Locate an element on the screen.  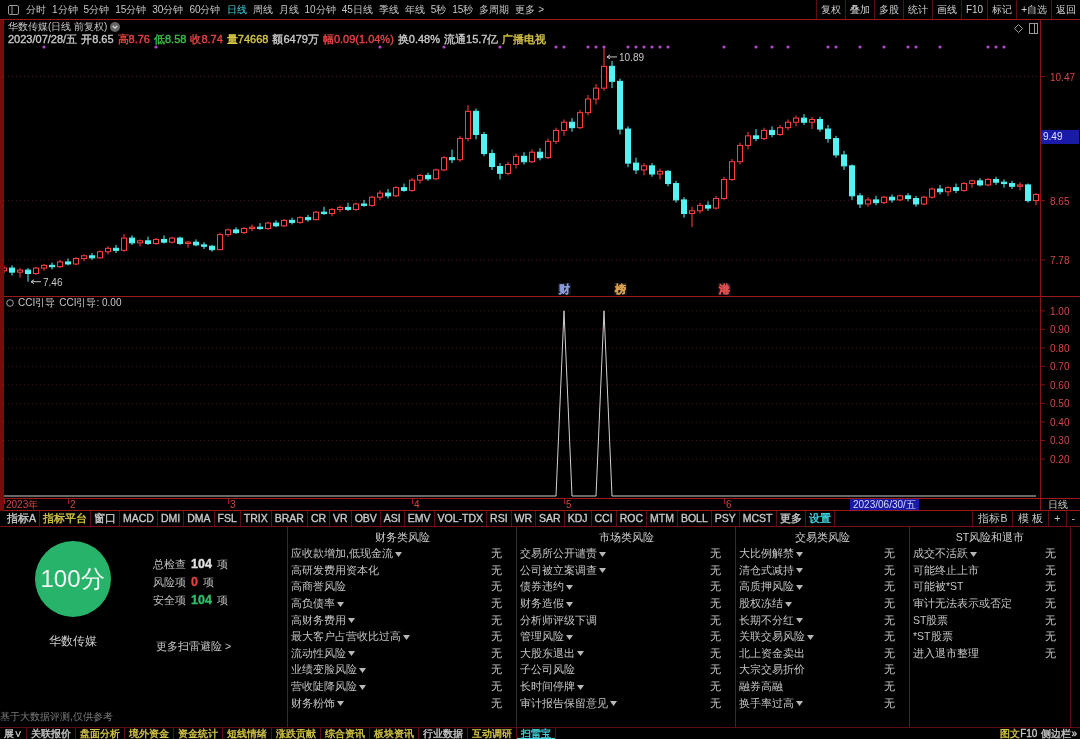
indicator-tab: ASI is located at coordinates (392, 518).